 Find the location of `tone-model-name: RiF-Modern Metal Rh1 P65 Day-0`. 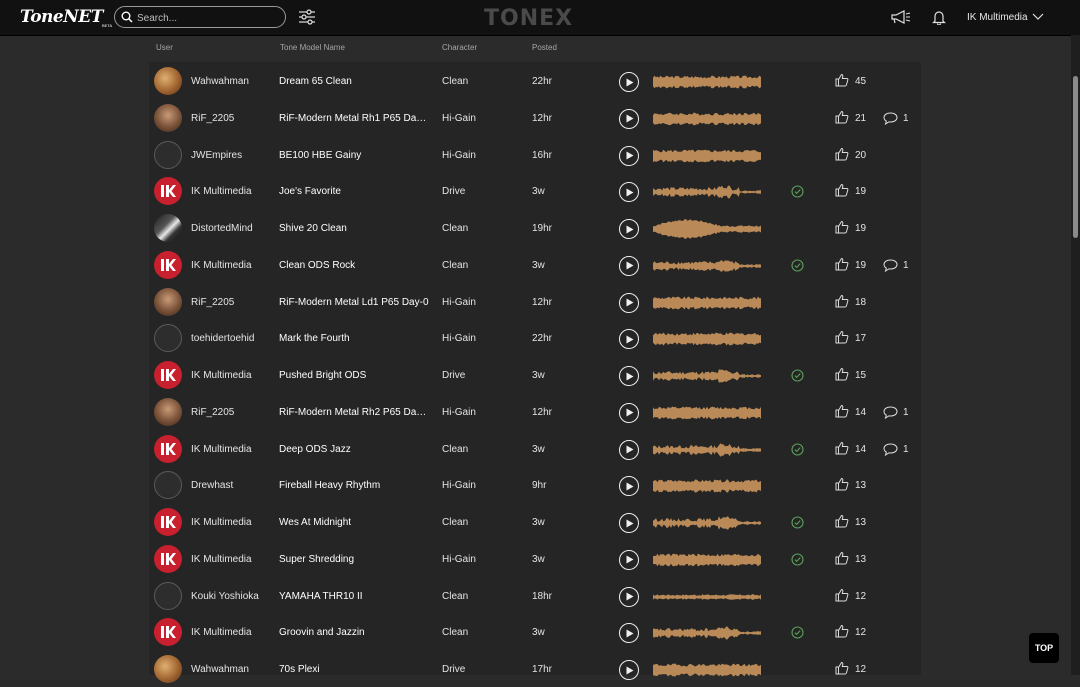

tone-model-name: RiF-Modern Metal Rh1 P65 Day-0 is located at coordinates (354, 118).